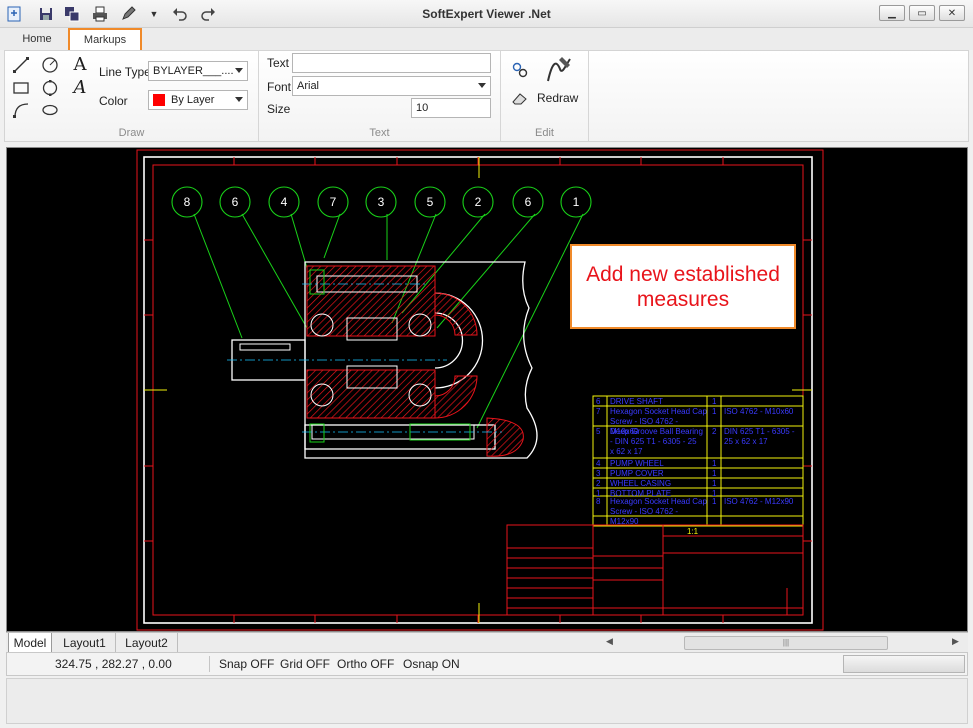 This screenshot has height=728, width=973. I want to click on window-title: SoftExpert Viewer .Net, so click(486, 14).